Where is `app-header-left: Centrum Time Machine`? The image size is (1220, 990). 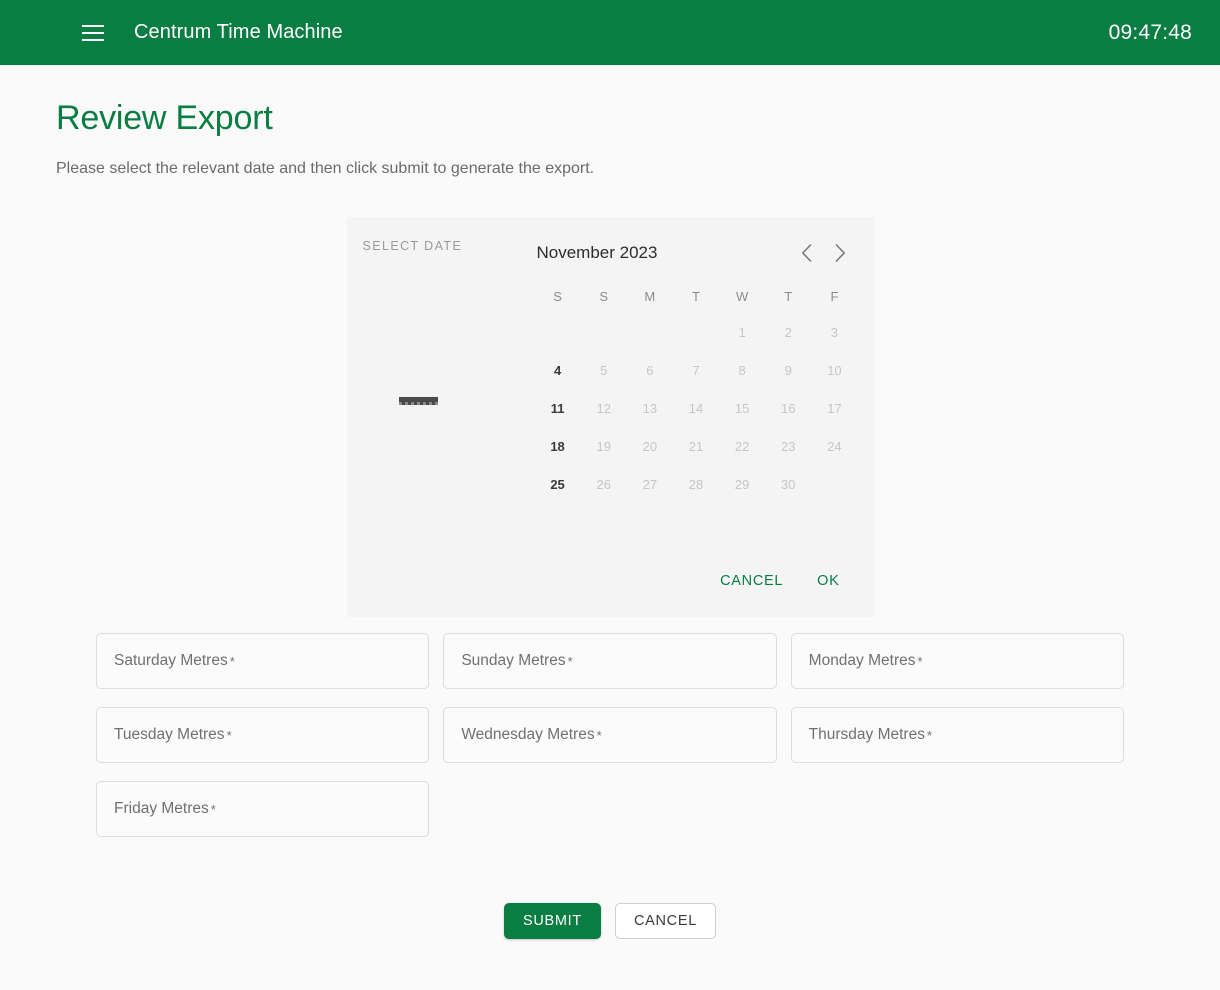 app-header-left: Centrum Time Machine is located at coordinates (171, 33).